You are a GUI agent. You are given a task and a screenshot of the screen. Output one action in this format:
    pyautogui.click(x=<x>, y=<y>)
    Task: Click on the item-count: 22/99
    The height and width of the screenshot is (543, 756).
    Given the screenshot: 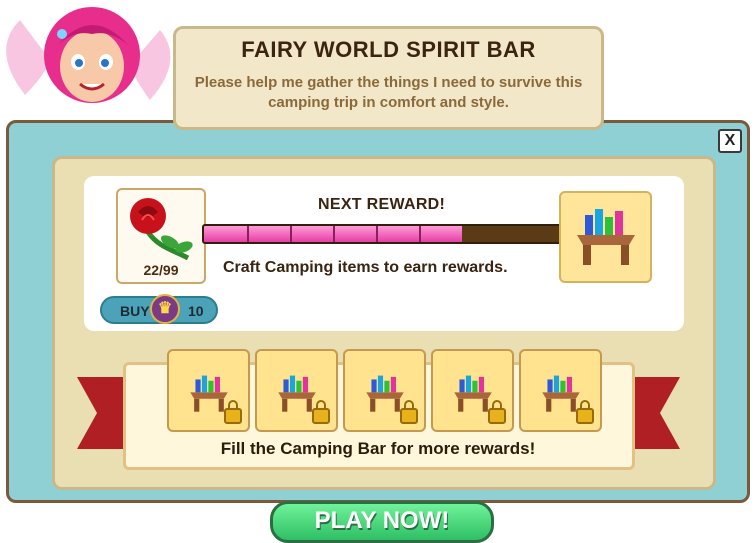 What is the action you would take?
    pyautogui.click(x=161, y=270)
    